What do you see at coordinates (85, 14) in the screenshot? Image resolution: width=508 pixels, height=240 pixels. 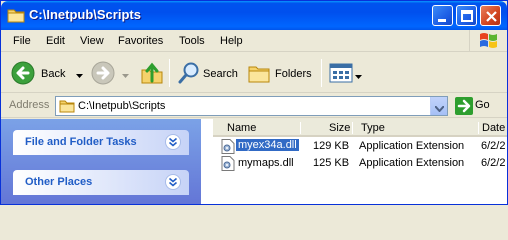 I see `window-title: C:\Inetpub\Scripts` at bounding box center [85, 14].